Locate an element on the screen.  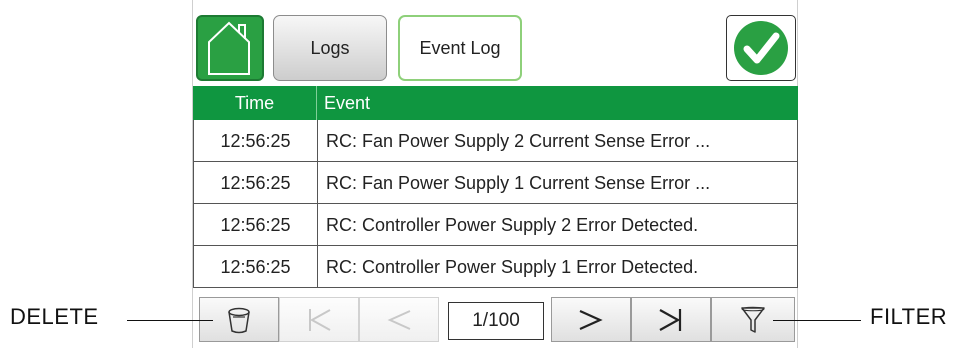
check-circle-icon is located at coordinates (761, 48).